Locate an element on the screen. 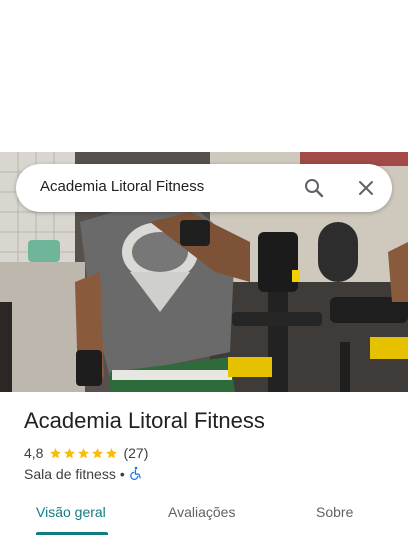 Image resolution: width=408 pixels, height=544 pixels. star-rating is located at coordinates (84, 453).